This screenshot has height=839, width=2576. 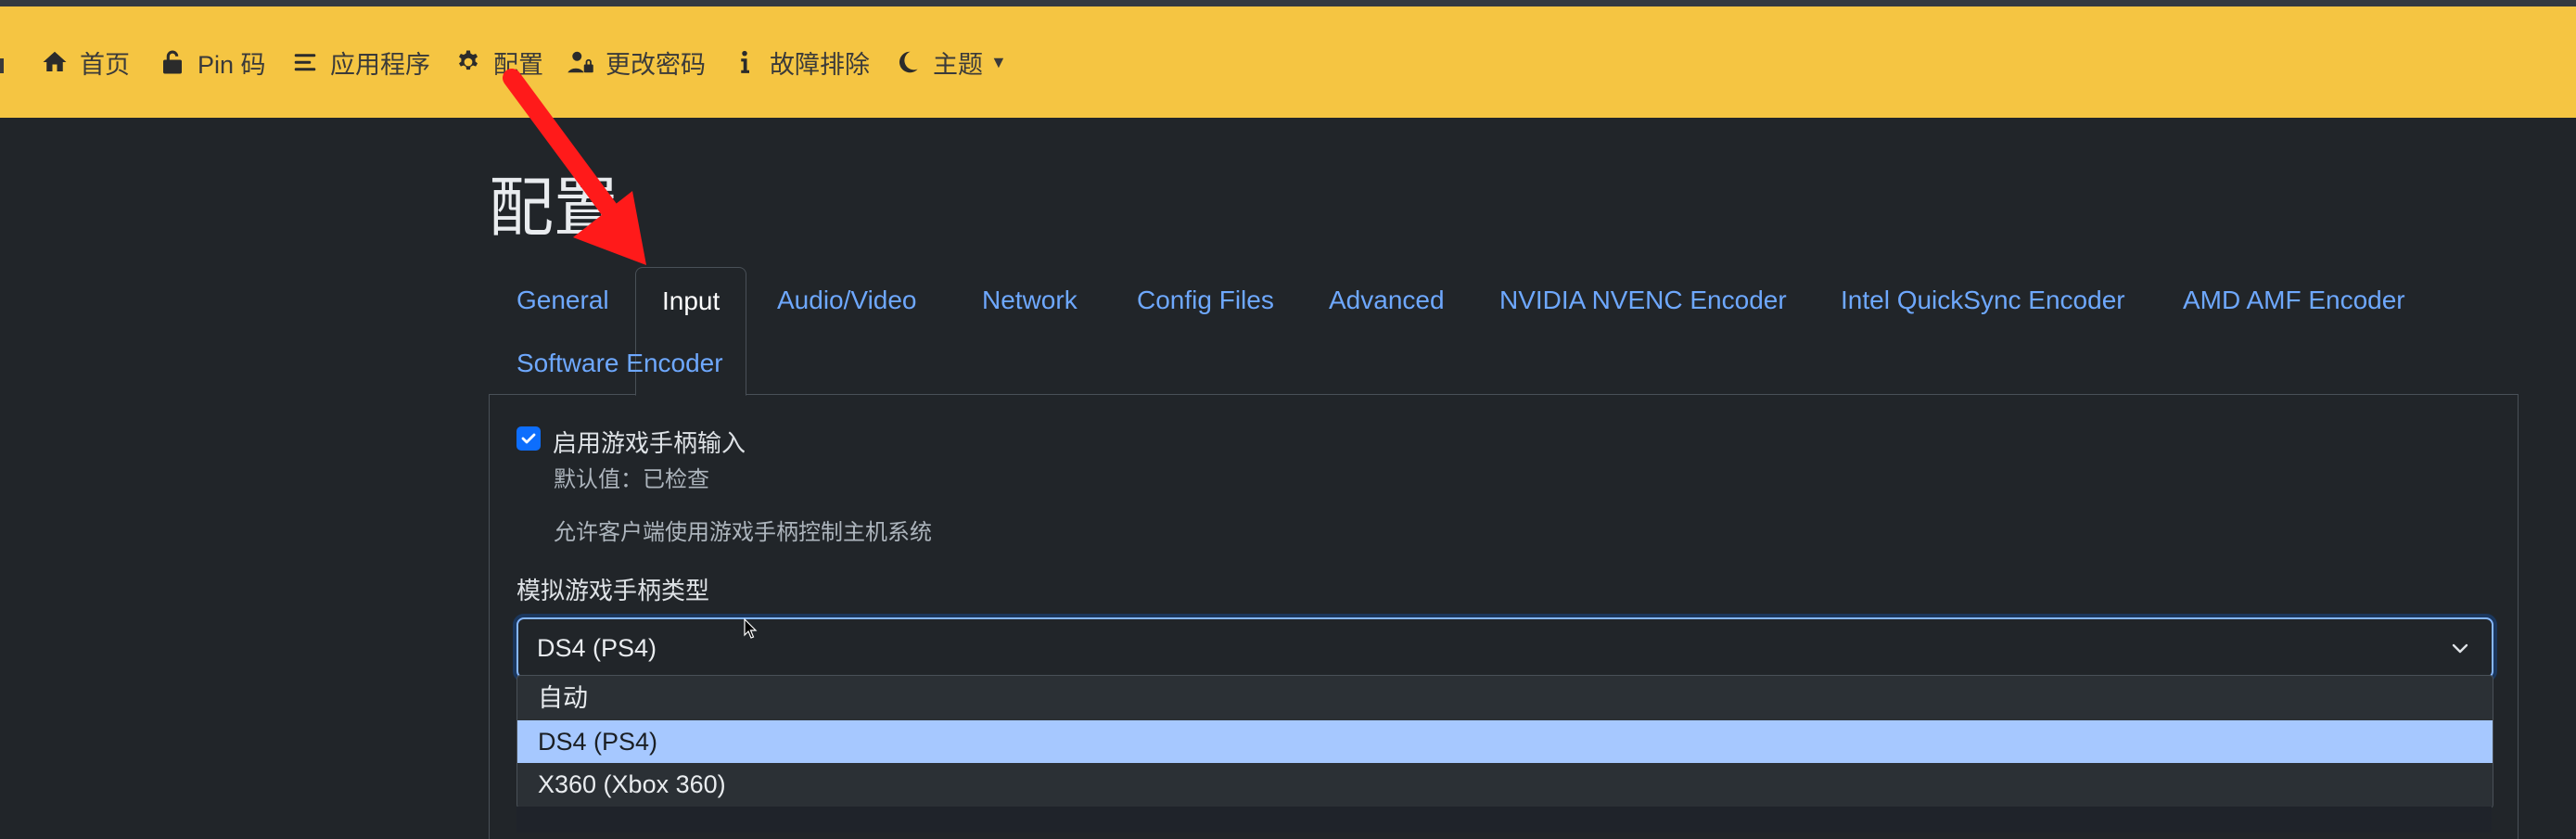 I want to click on annotation-arrow-icon, so click(x=575, y=167).